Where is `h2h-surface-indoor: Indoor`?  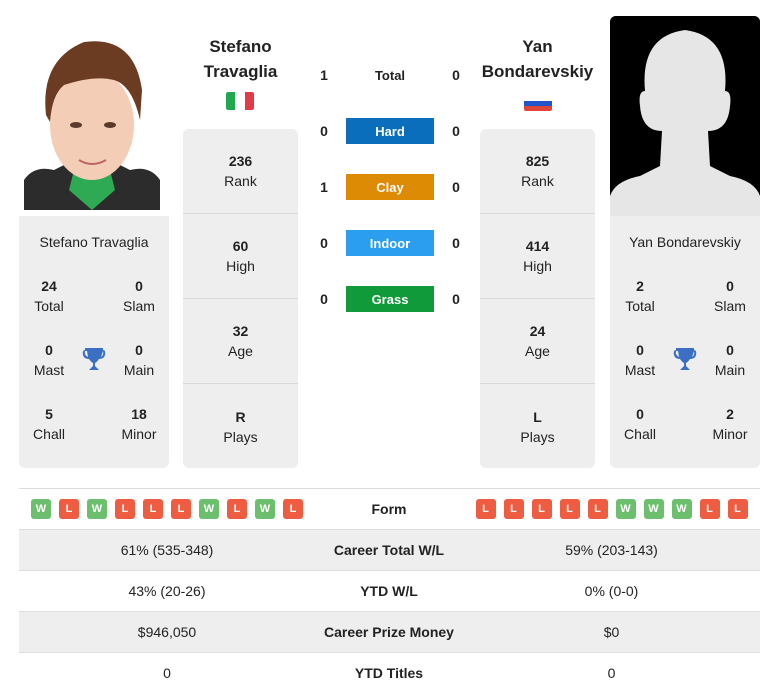 h2h-surface-indoor: Indoor is located at coordinates (390, 243).